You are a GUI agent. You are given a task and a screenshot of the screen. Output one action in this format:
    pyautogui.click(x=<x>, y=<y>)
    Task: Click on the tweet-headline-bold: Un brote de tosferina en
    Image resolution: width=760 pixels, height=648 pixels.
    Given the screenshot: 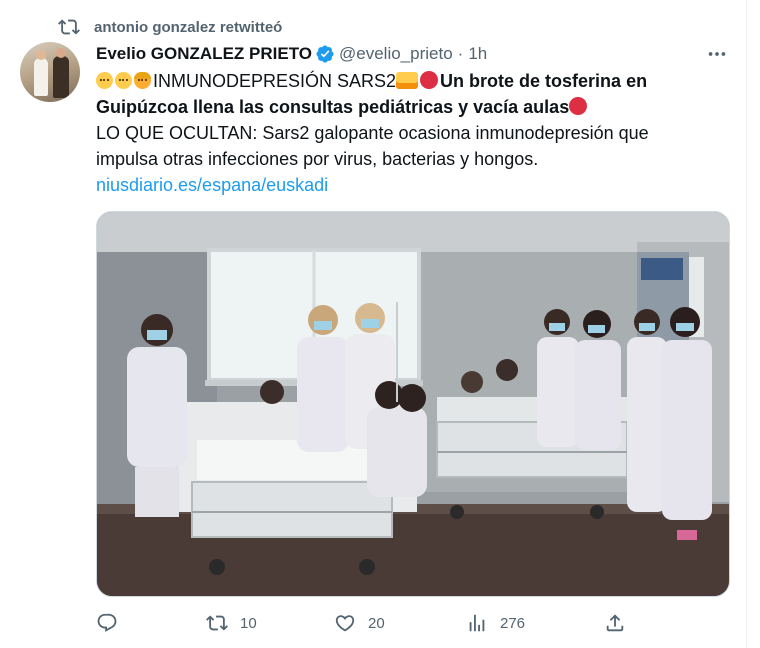 What is the action you would take?
    pyautogui.click(x=544, y=81)
    